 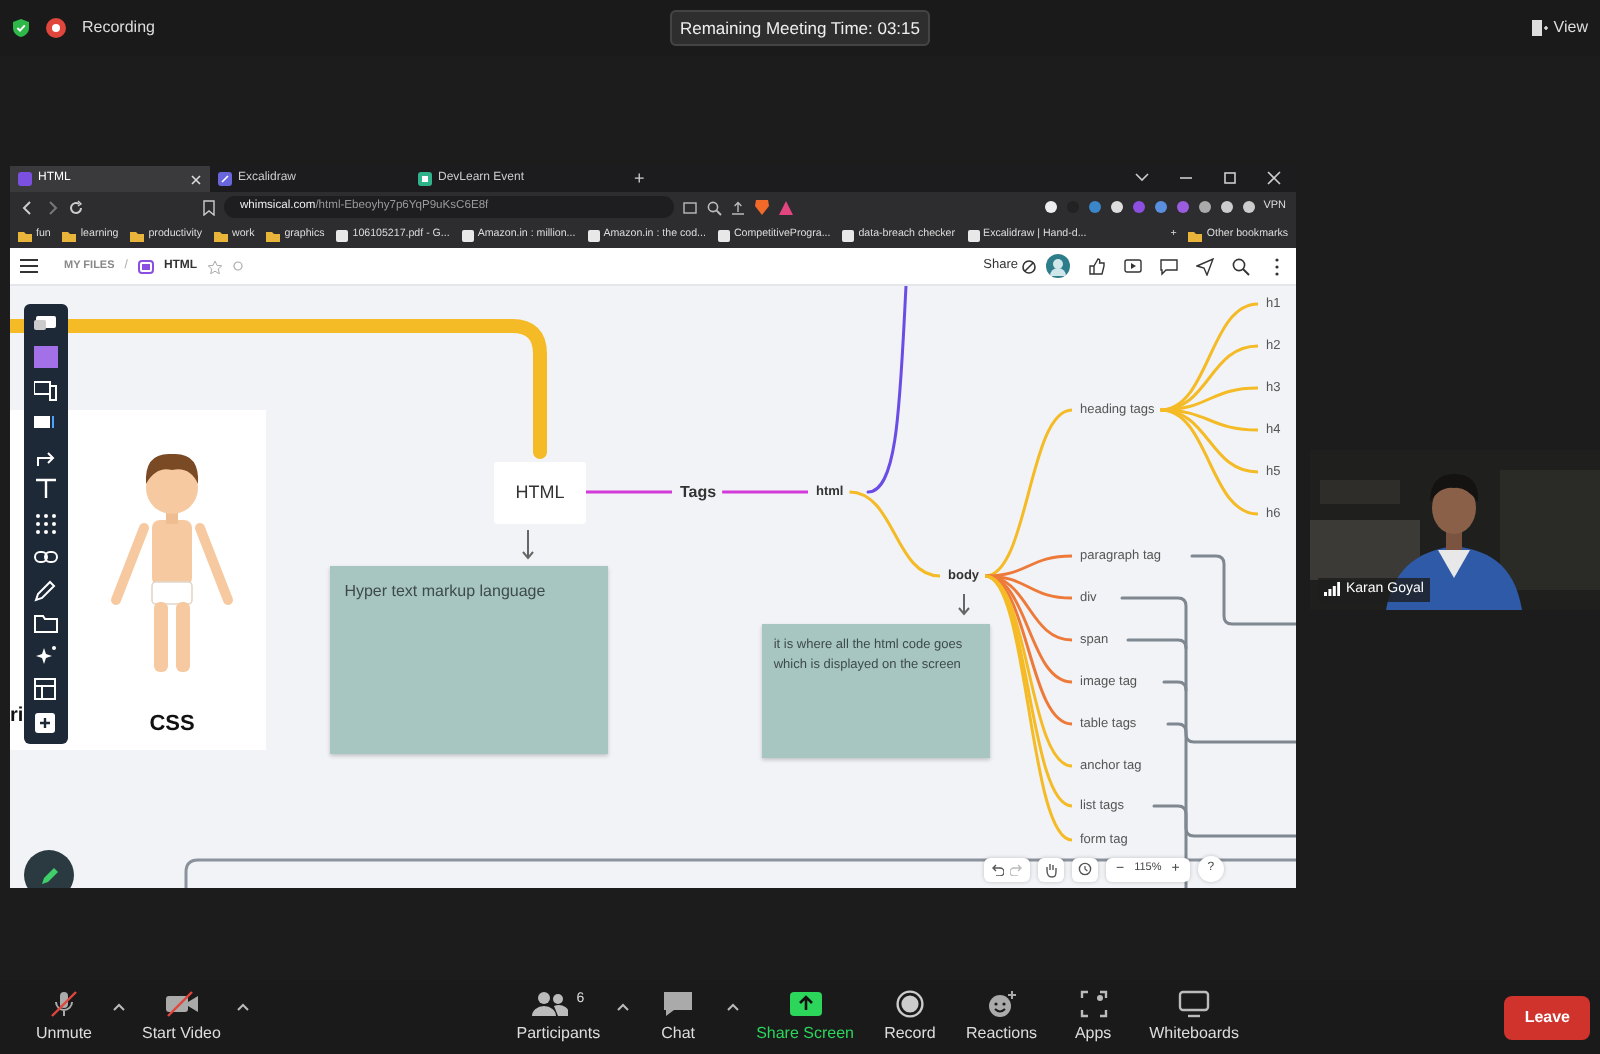 What do you see at coordinates (76, 207) in the screenshot?
I see `reload-icon` at bounding box center [76, 207].